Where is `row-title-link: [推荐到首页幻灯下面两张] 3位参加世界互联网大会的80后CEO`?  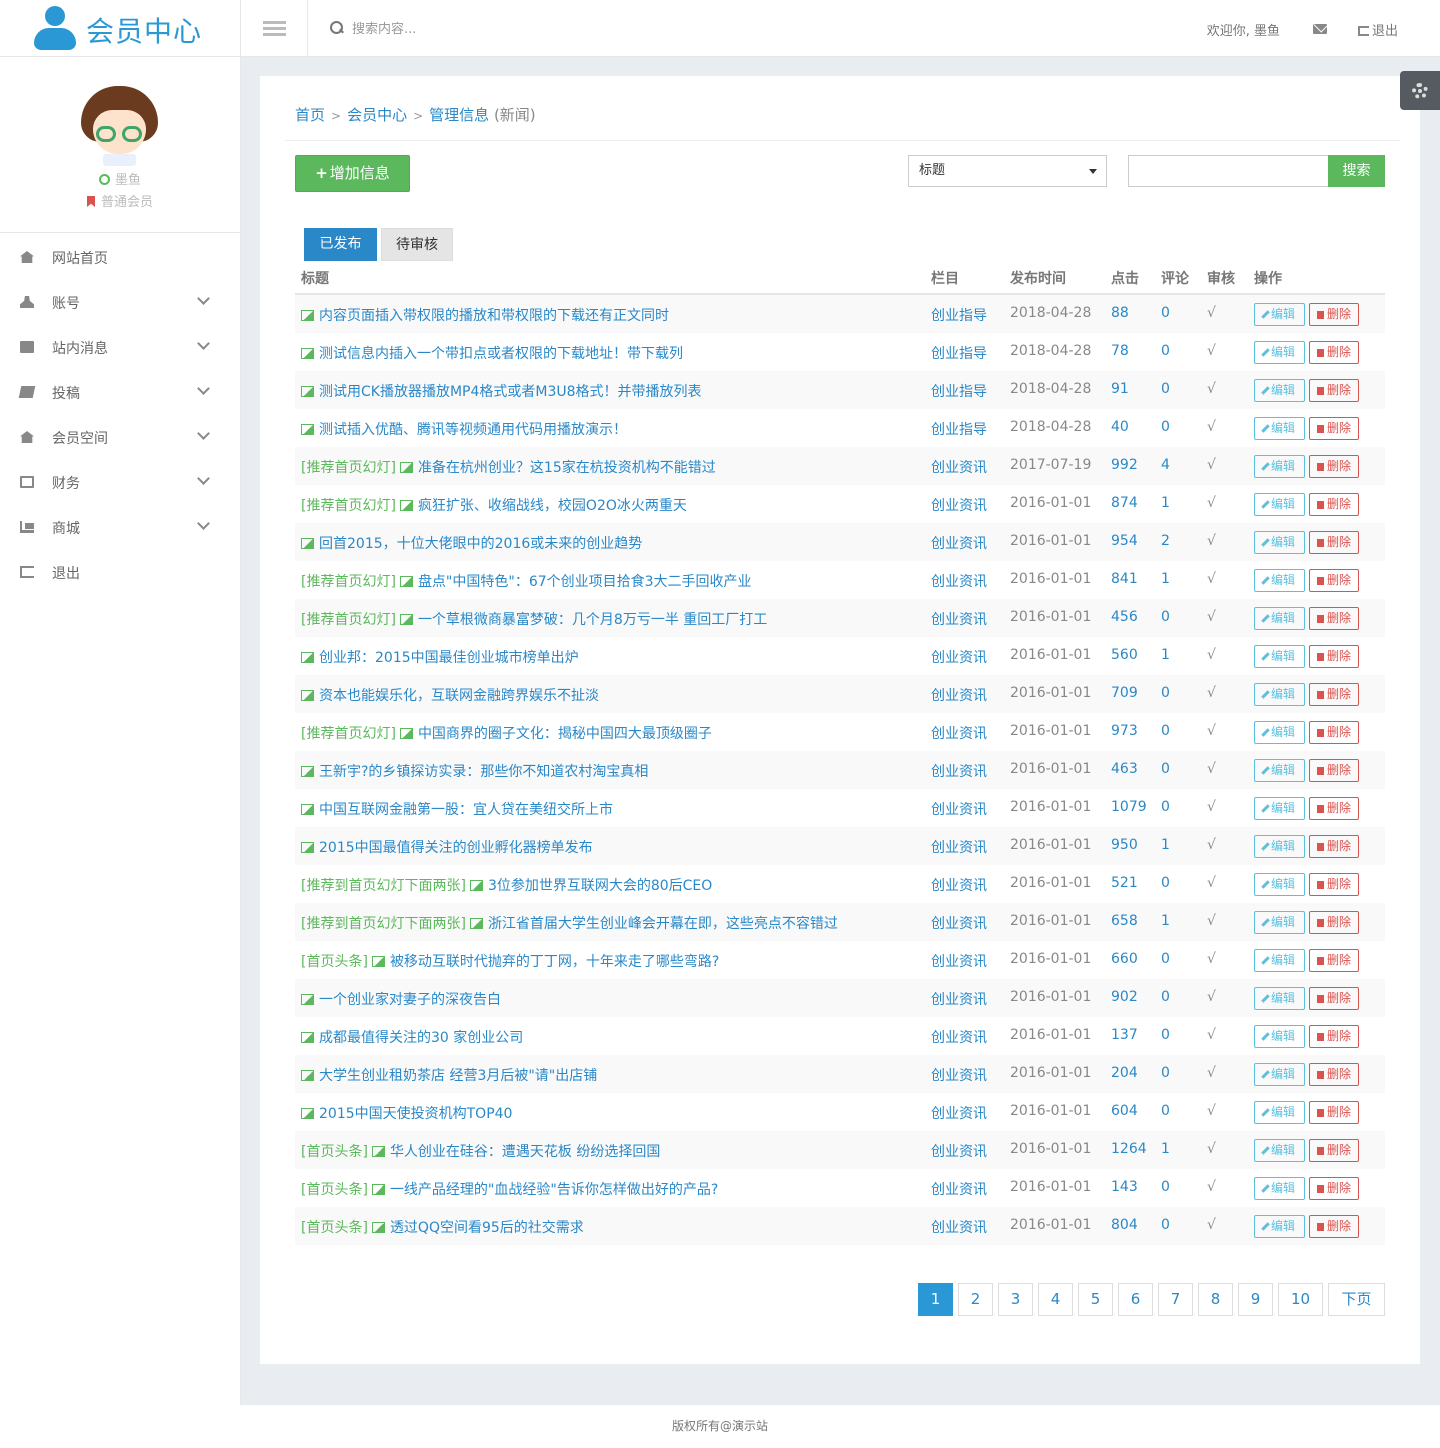
row-title-link: [推荐到首页幻灯下面两张] 3位参加世界互联网大会的80后CEO is located at coordinates (506, 885).